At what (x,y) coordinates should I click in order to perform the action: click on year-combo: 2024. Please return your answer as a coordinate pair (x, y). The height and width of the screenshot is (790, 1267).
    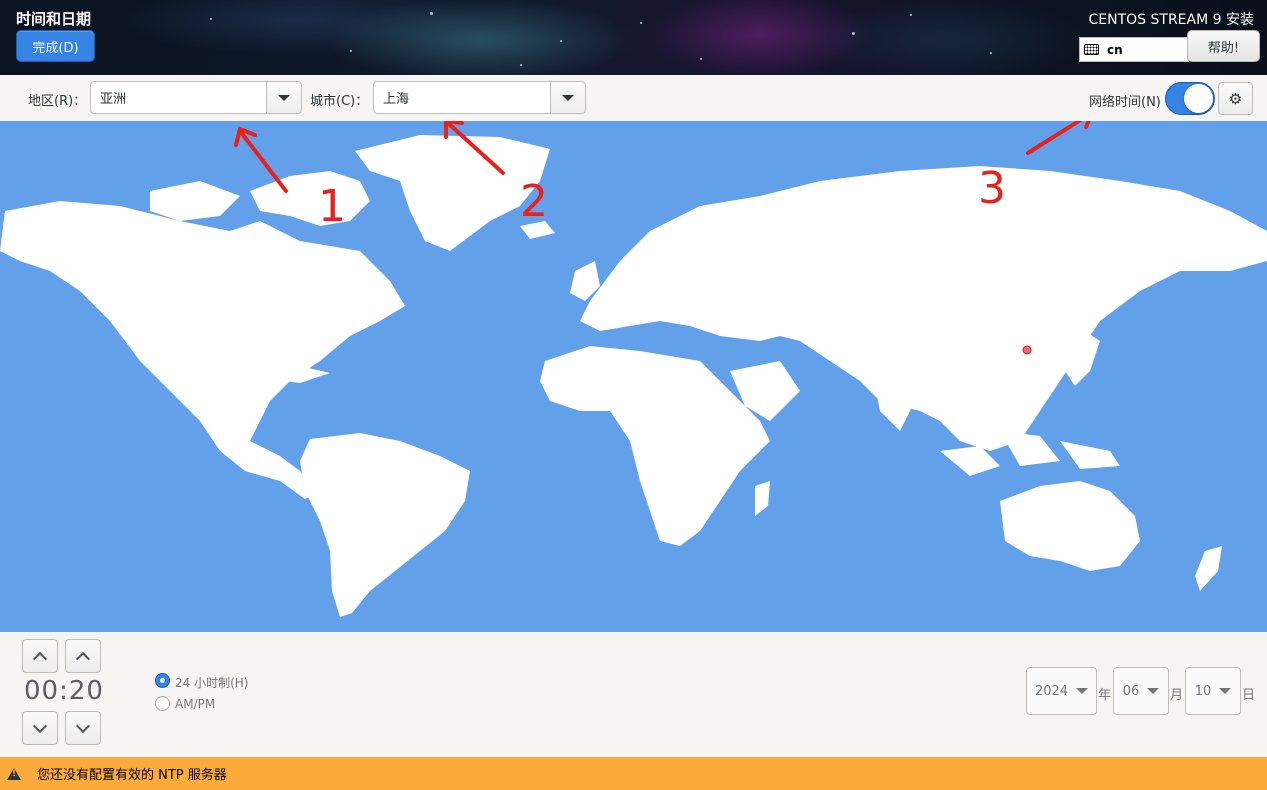
    Looking at the image, I should click on (1061, 691).